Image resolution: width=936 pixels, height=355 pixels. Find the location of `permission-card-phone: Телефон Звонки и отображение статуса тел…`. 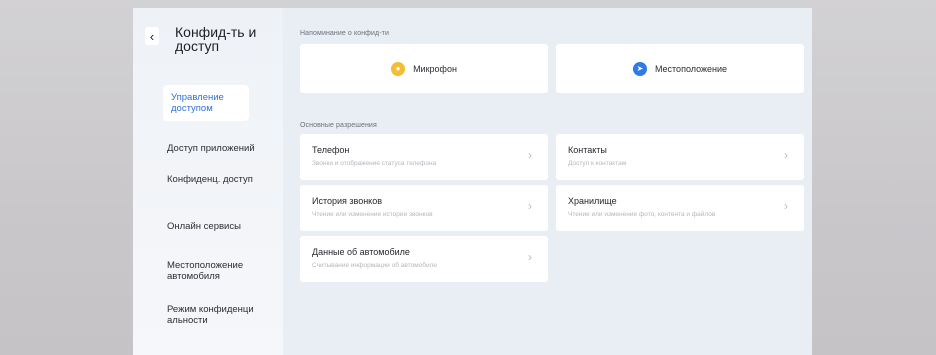

permission-card-phone: Телефон Звонки и отображение статуса тел… is located at coordinates (424, 157).